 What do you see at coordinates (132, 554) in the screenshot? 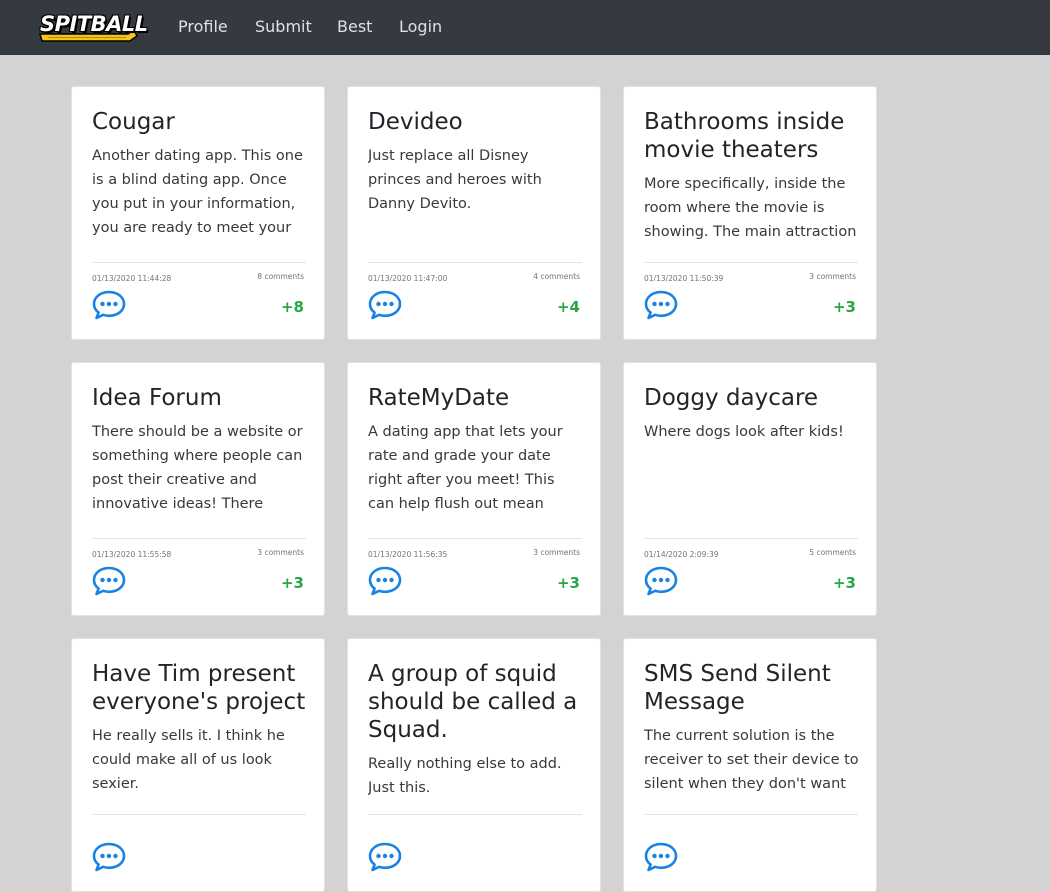
I see `card-timestamp: 01/13/2020 11:55:58` at bounding box center [132, 554].